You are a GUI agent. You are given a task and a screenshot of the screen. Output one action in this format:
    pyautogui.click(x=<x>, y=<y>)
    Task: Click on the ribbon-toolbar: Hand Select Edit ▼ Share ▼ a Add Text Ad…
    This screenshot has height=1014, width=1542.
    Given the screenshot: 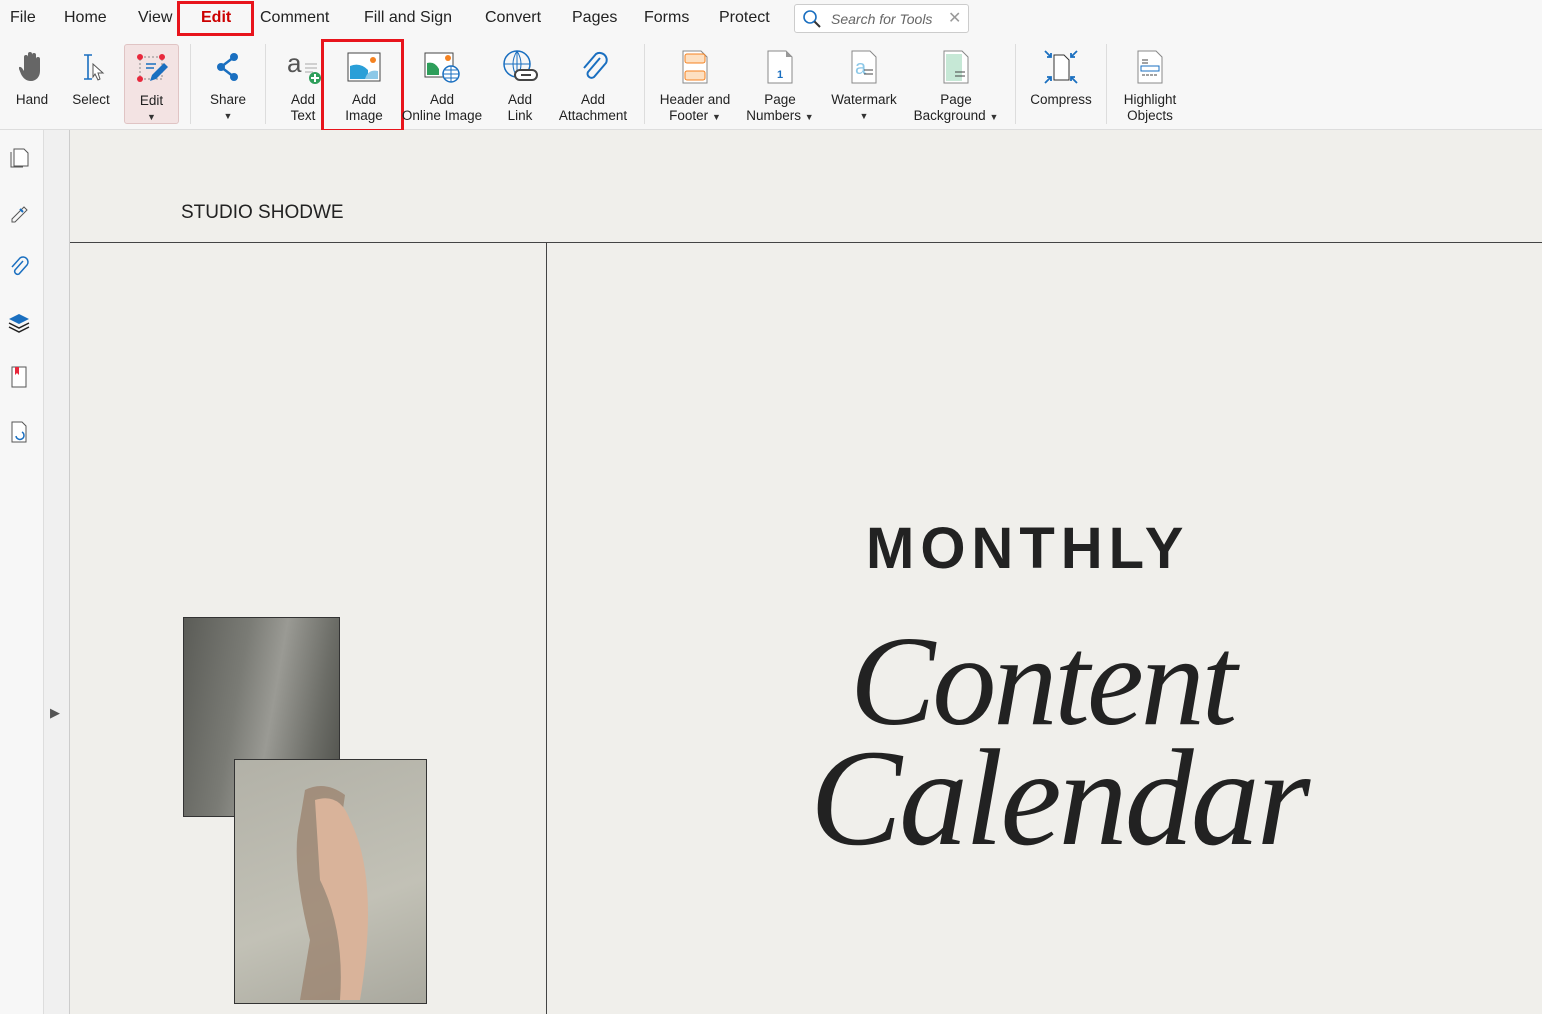 What is the action you would take?
    pyautogui.click(x=771, y=85)
    